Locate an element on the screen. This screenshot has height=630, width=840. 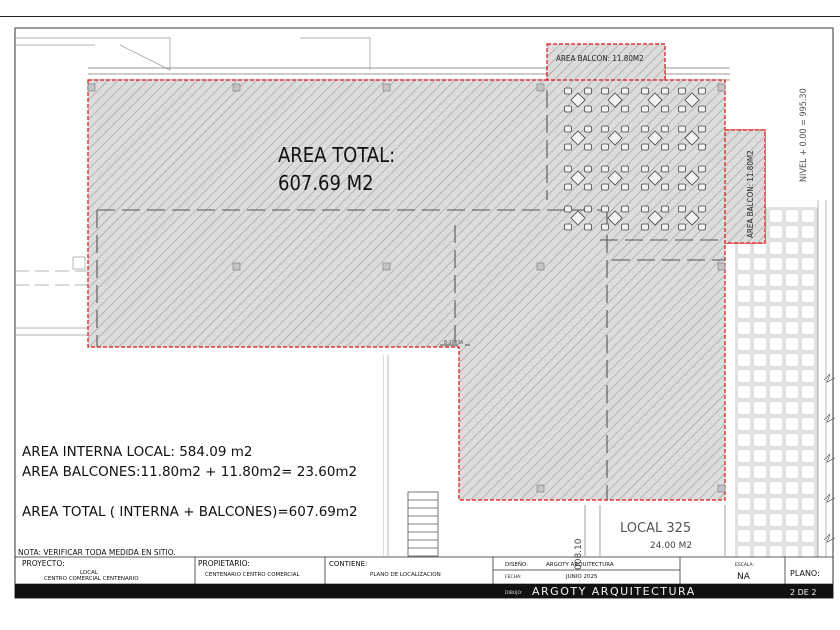
diseno-value: ARGOTY ARQUITECTURA is located at coordinates (580, 565).